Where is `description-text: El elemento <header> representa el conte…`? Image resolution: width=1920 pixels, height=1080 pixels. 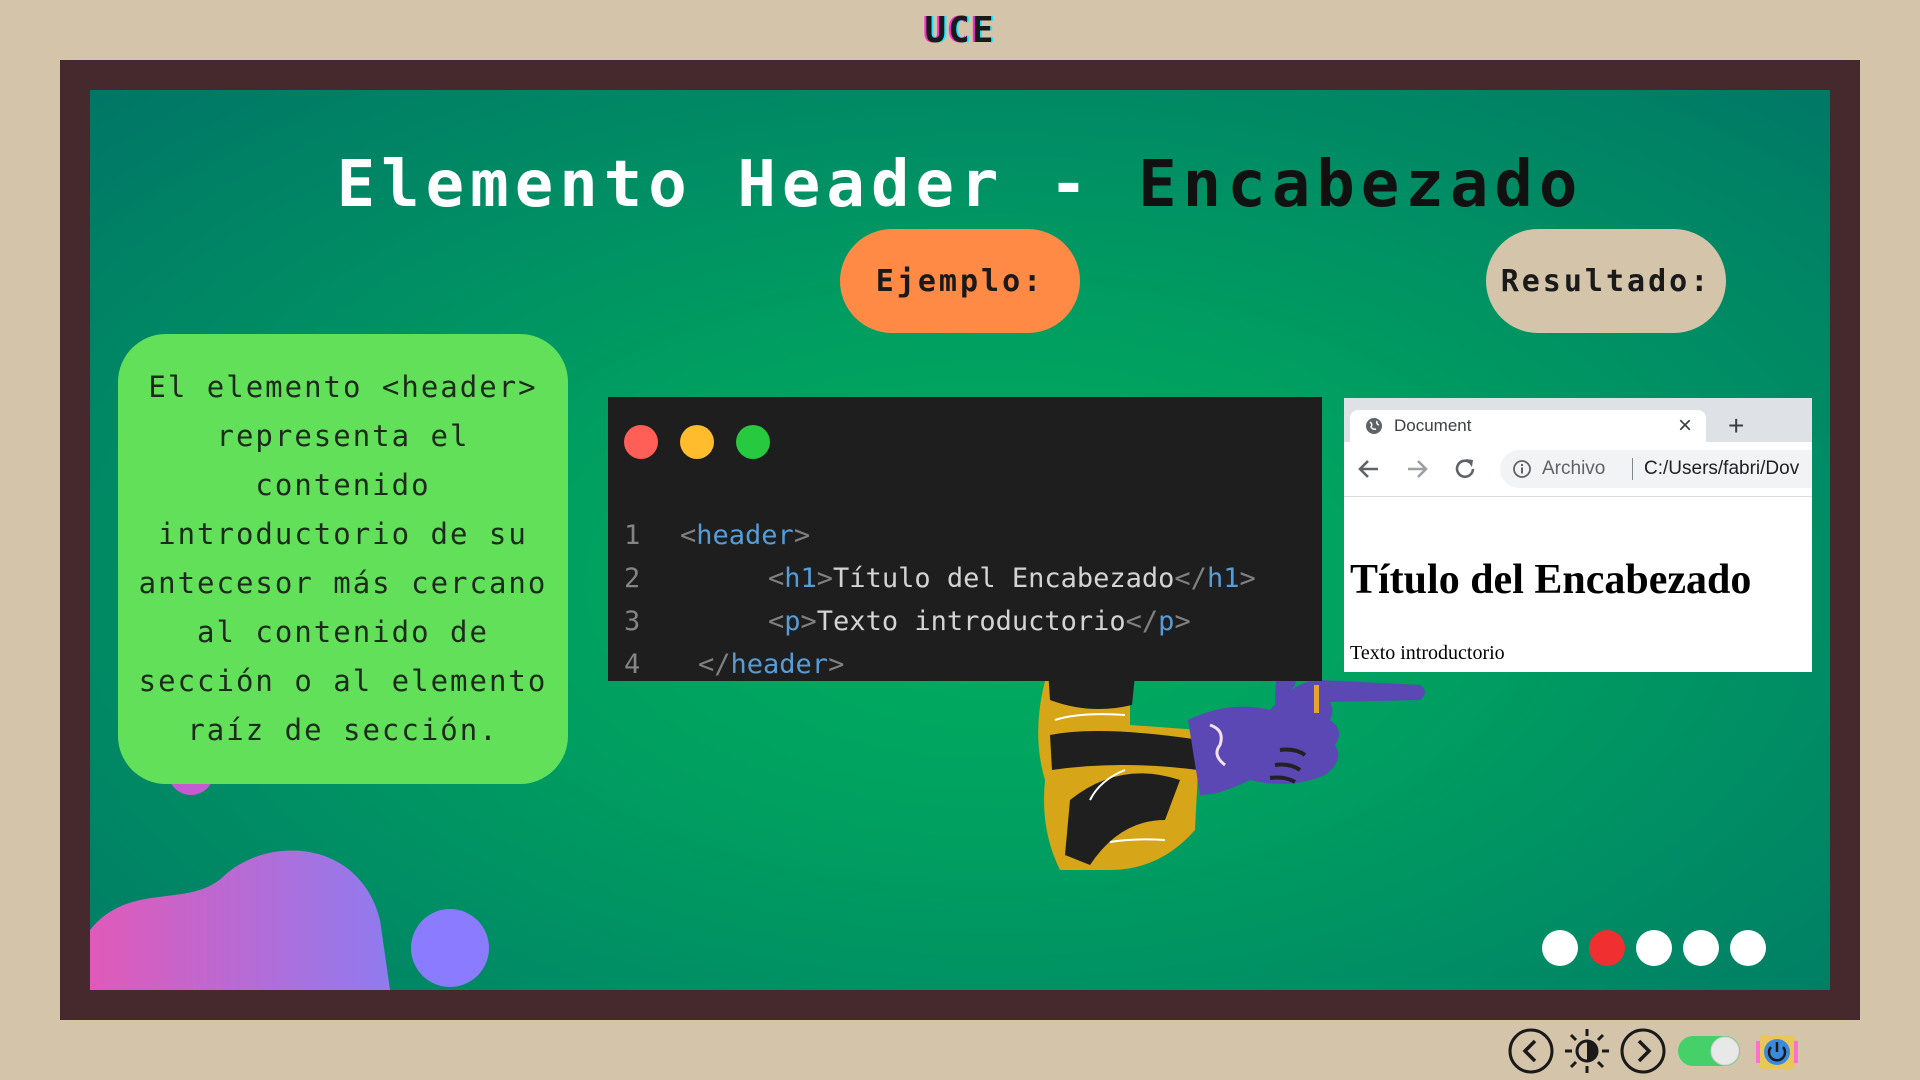 description-text: El elemento <header> representa el conte… is located at coordinates (343, 558).